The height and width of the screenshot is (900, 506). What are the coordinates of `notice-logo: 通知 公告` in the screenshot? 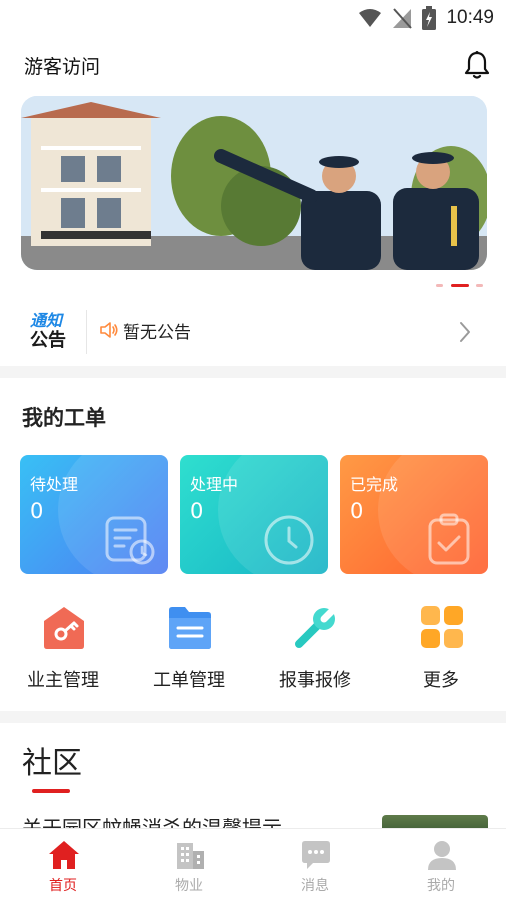 It's located at (53, 332).